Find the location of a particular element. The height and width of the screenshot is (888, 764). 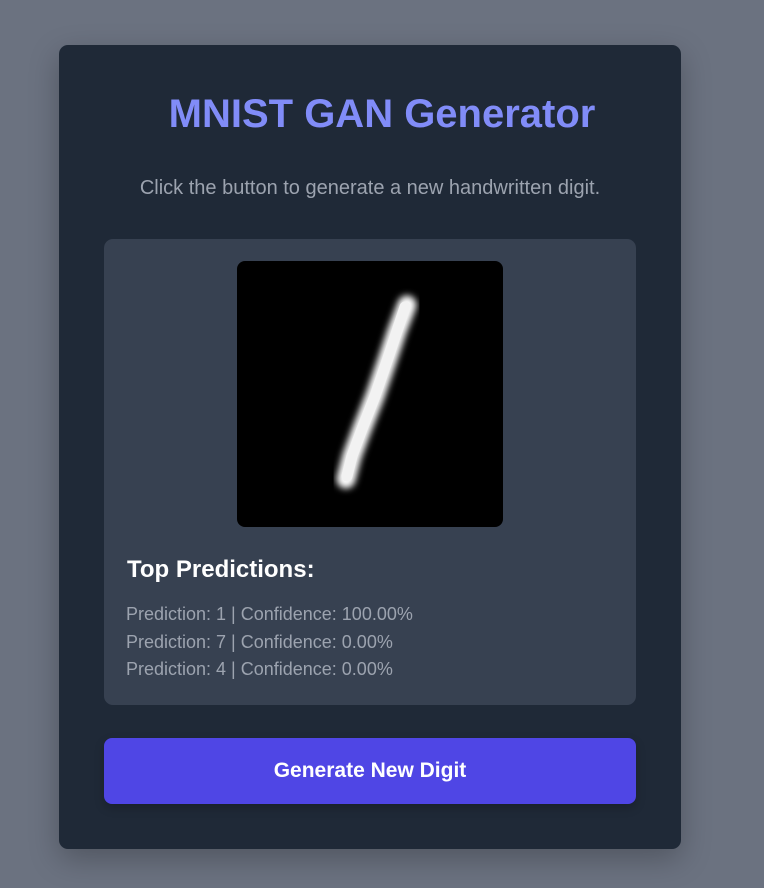

generate-digit-button: Generate New Digit is located at coordinates (370, 771).